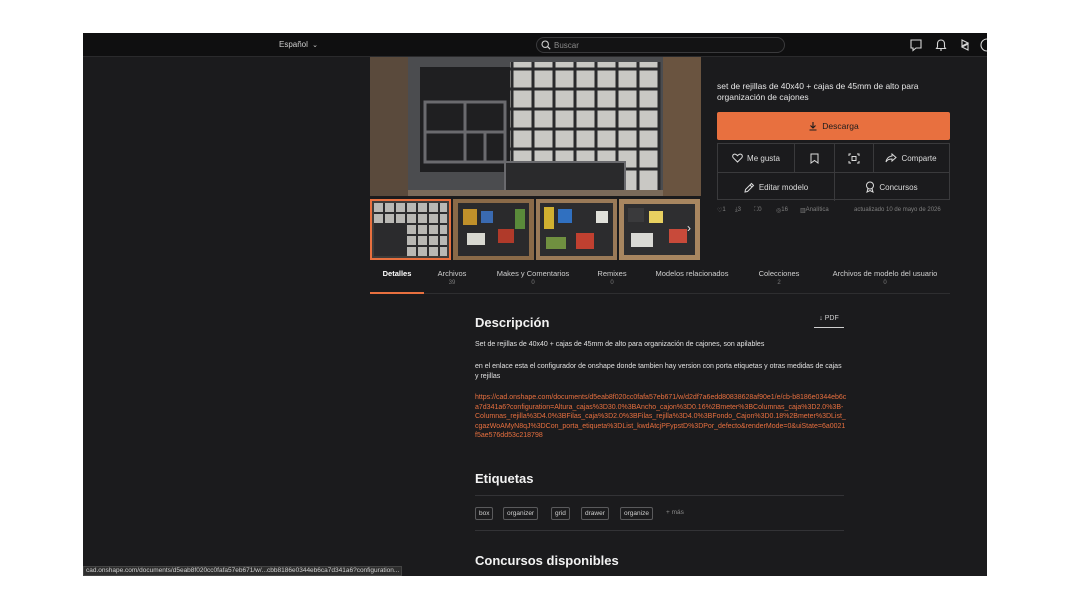  I want to click on tab-user-model-files: Archivos de modelo del usuario 0, so click(885, 277).